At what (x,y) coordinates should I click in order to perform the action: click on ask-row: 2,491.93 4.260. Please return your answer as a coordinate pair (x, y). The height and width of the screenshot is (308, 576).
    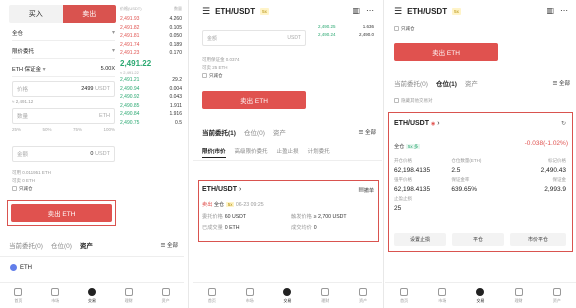
    Looking at the image, I should click on (151, 19).